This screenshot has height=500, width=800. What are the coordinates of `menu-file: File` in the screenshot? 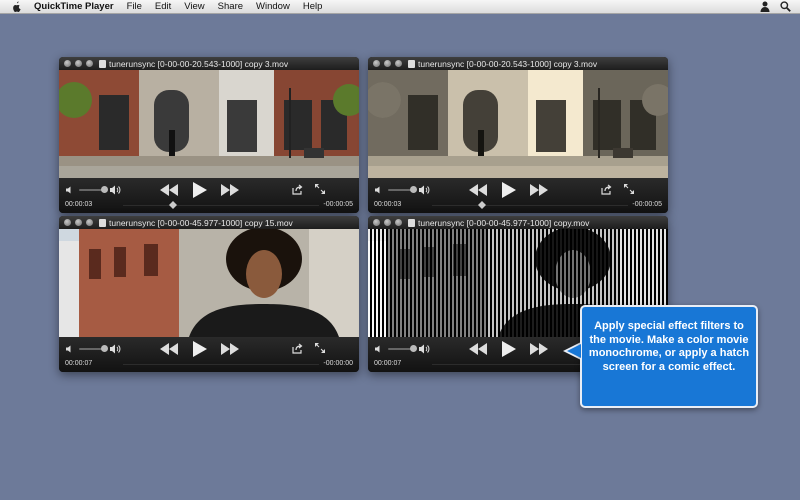 It's located at (134, 6).